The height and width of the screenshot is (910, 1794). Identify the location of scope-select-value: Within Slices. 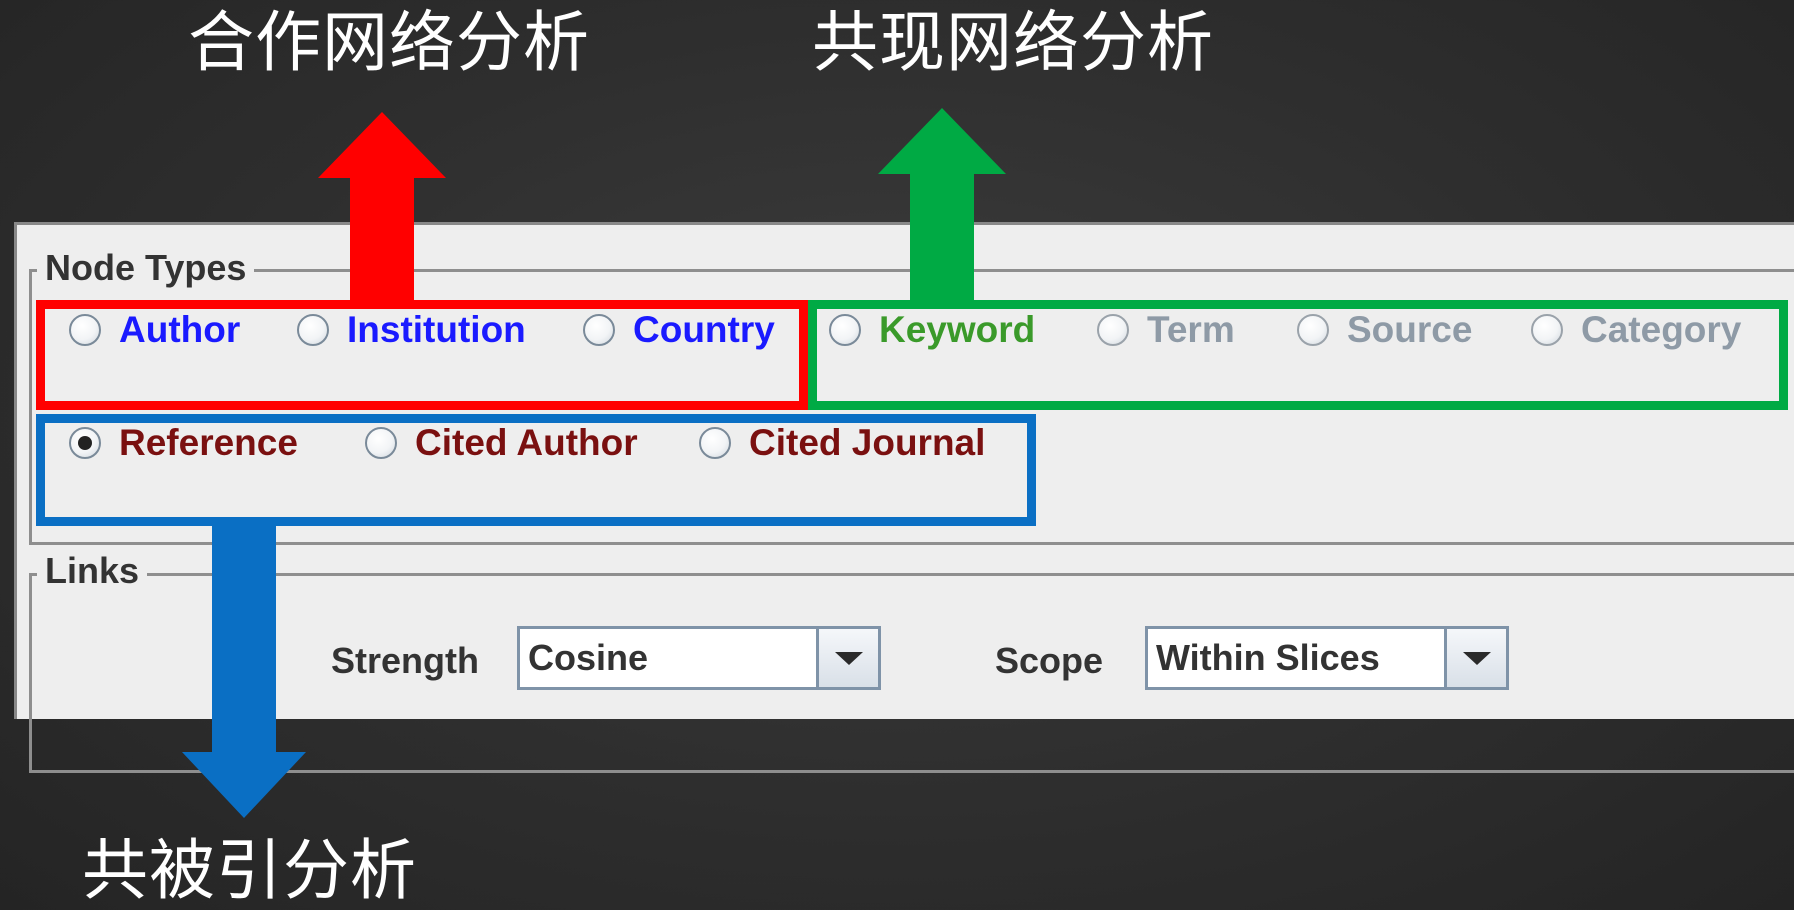
(1268, 657).